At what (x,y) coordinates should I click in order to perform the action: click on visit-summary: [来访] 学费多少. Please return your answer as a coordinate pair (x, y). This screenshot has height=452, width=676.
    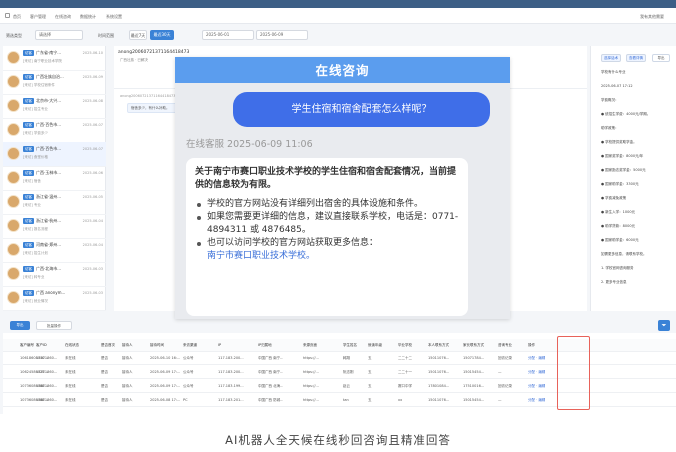
    Looking at the image, I should click on (35, 133).